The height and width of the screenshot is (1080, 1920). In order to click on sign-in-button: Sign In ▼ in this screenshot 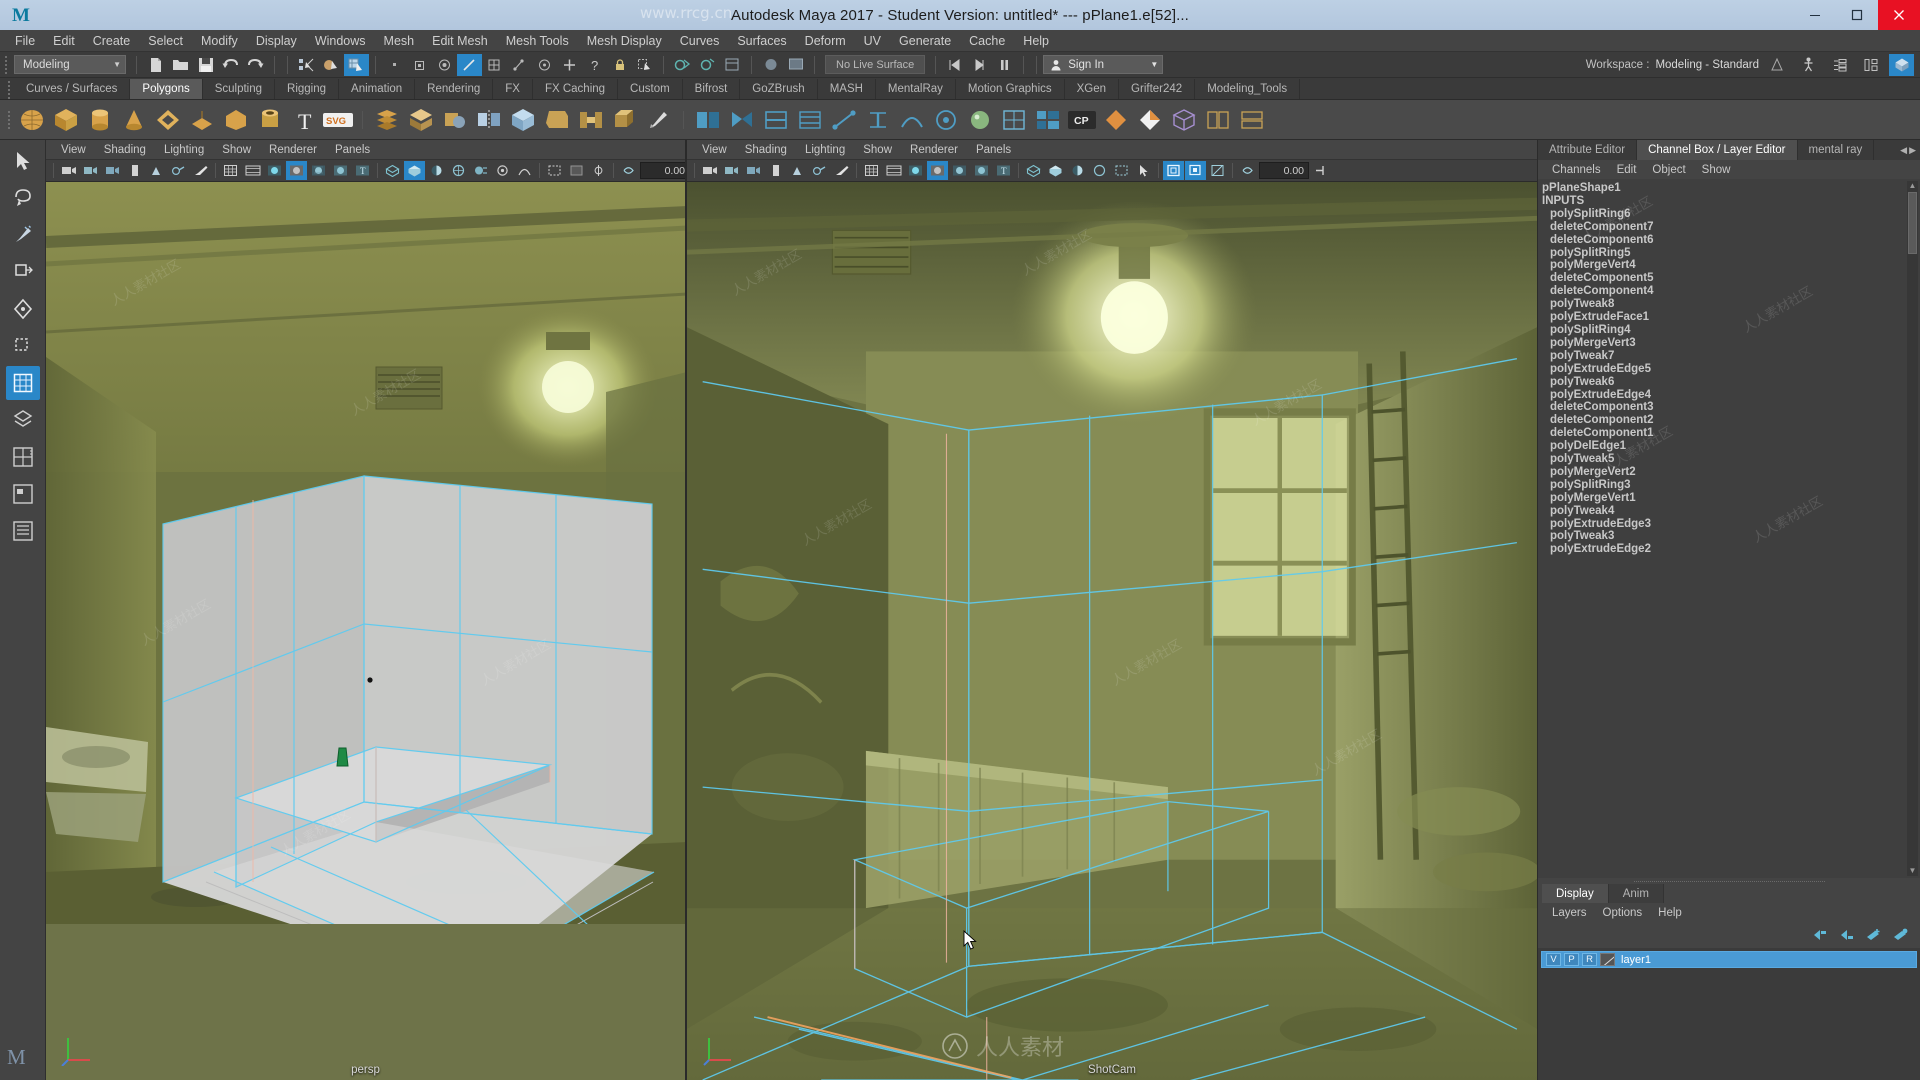, I will do `click(1103, 64)`.